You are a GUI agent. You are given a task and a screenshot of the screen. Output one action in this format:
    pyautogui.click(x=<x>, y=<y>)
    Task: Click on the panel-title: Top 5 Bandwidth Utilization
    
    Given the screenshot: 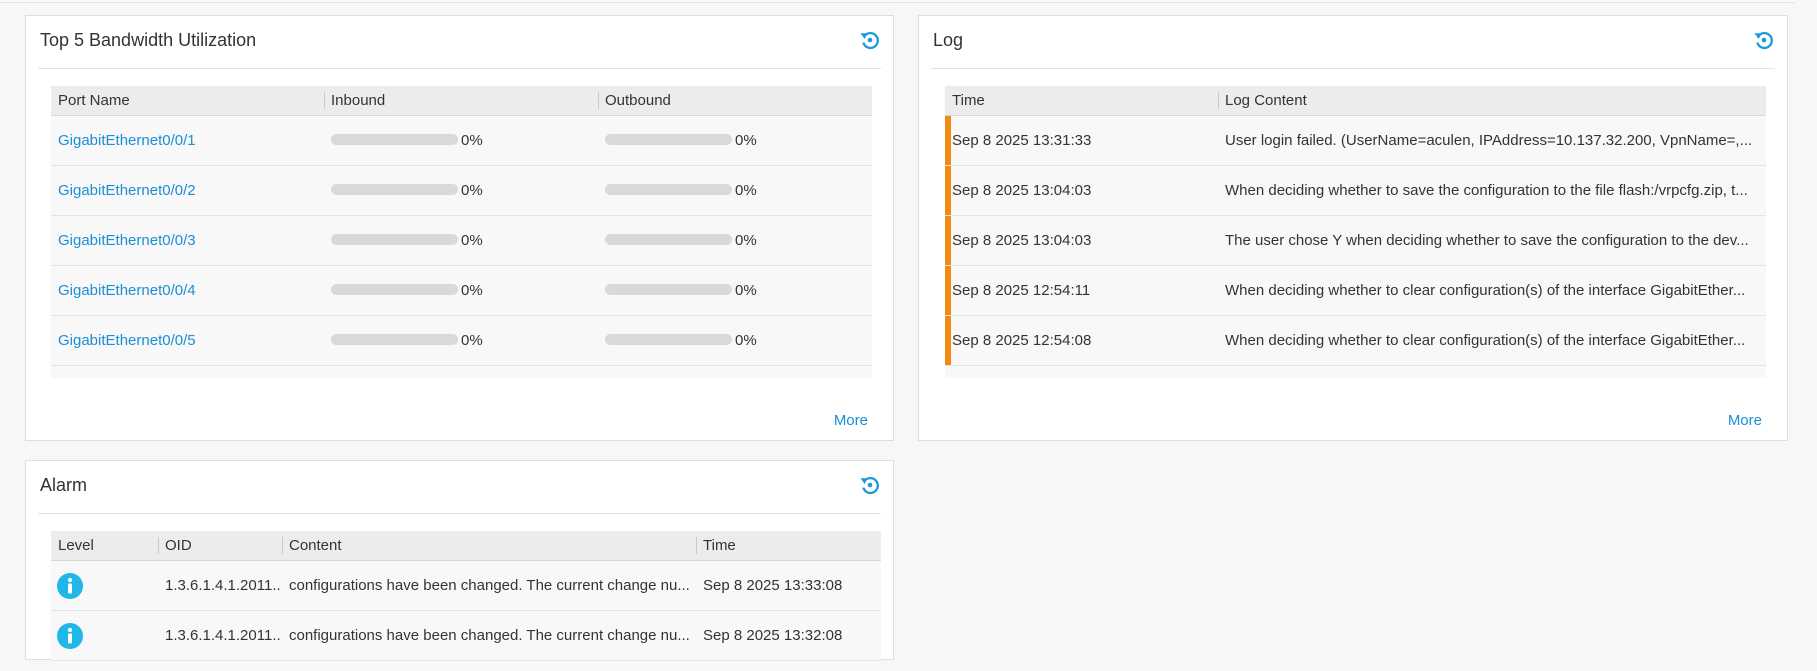 What is the action you would take?
    pyautogui.click(x=148, y=40)
    